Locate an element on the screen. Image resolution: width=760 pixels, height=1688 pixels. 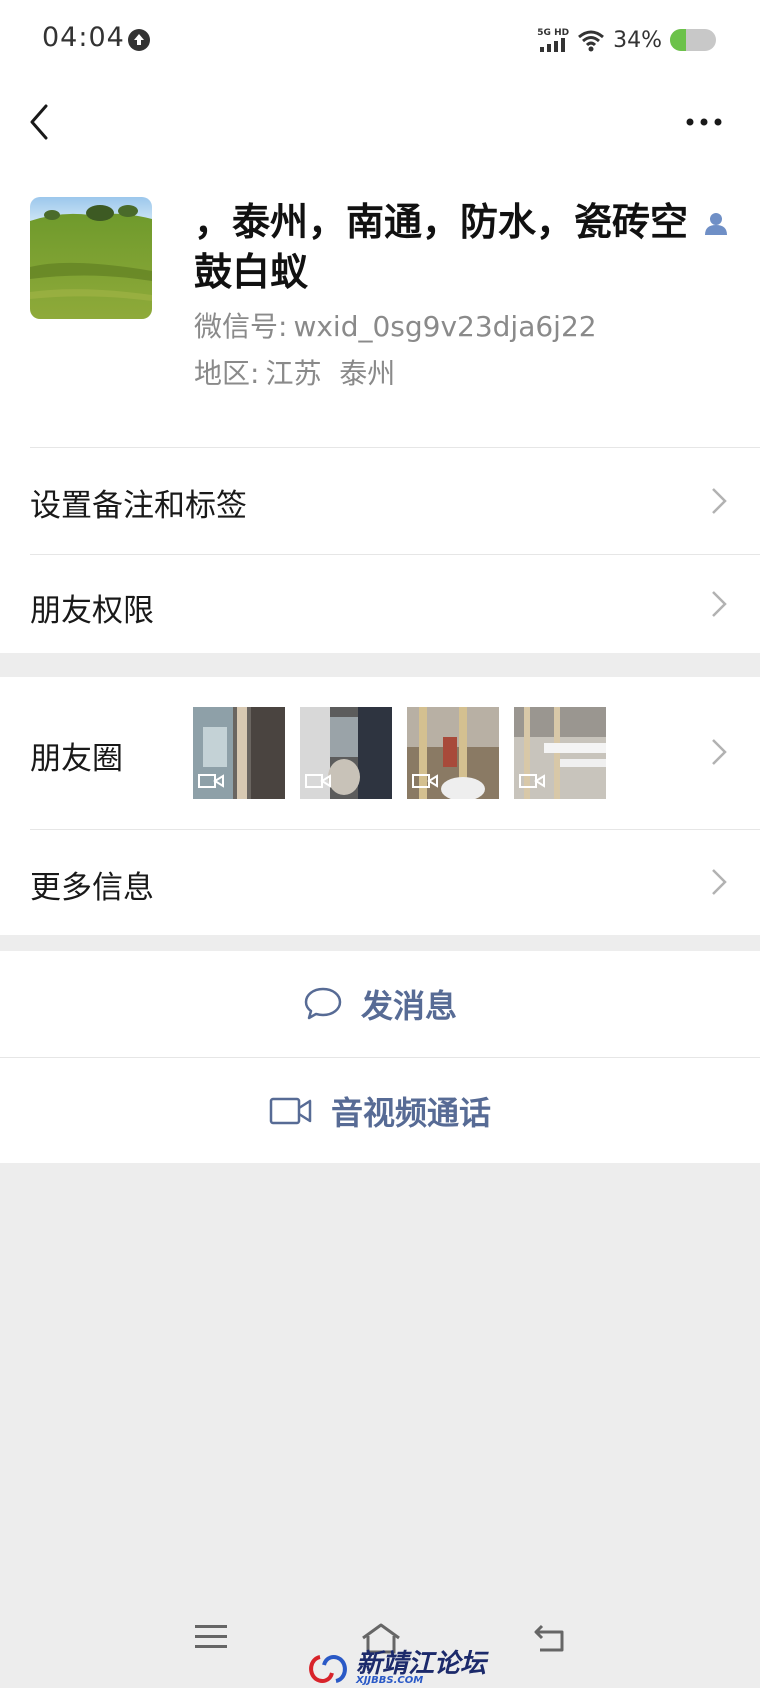
send-message-button: 发消息 is located at coordinates (380, 1003).